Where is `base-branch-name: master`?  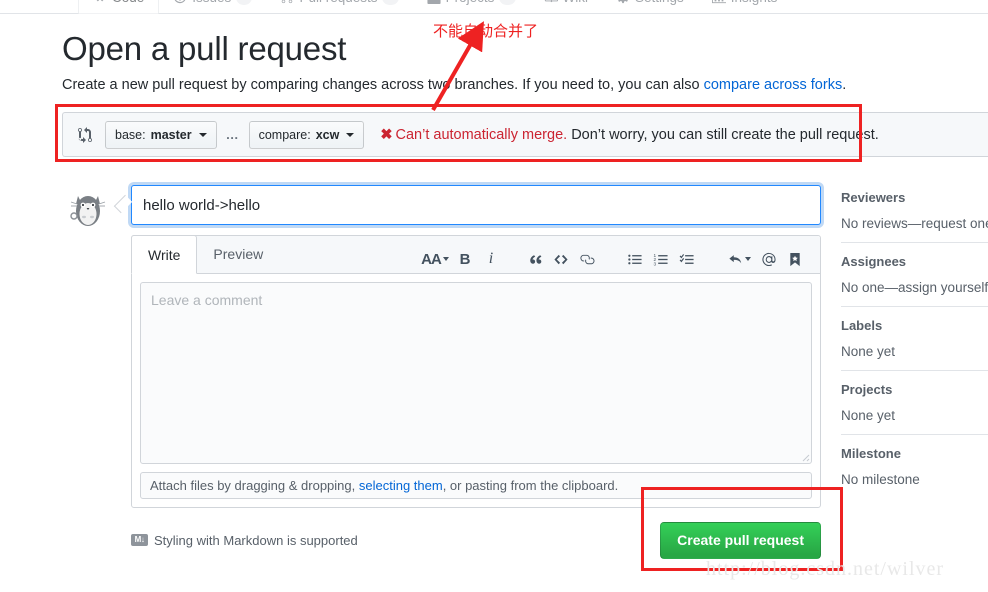 base-branch-name: master is located at coordinates (171, 134).